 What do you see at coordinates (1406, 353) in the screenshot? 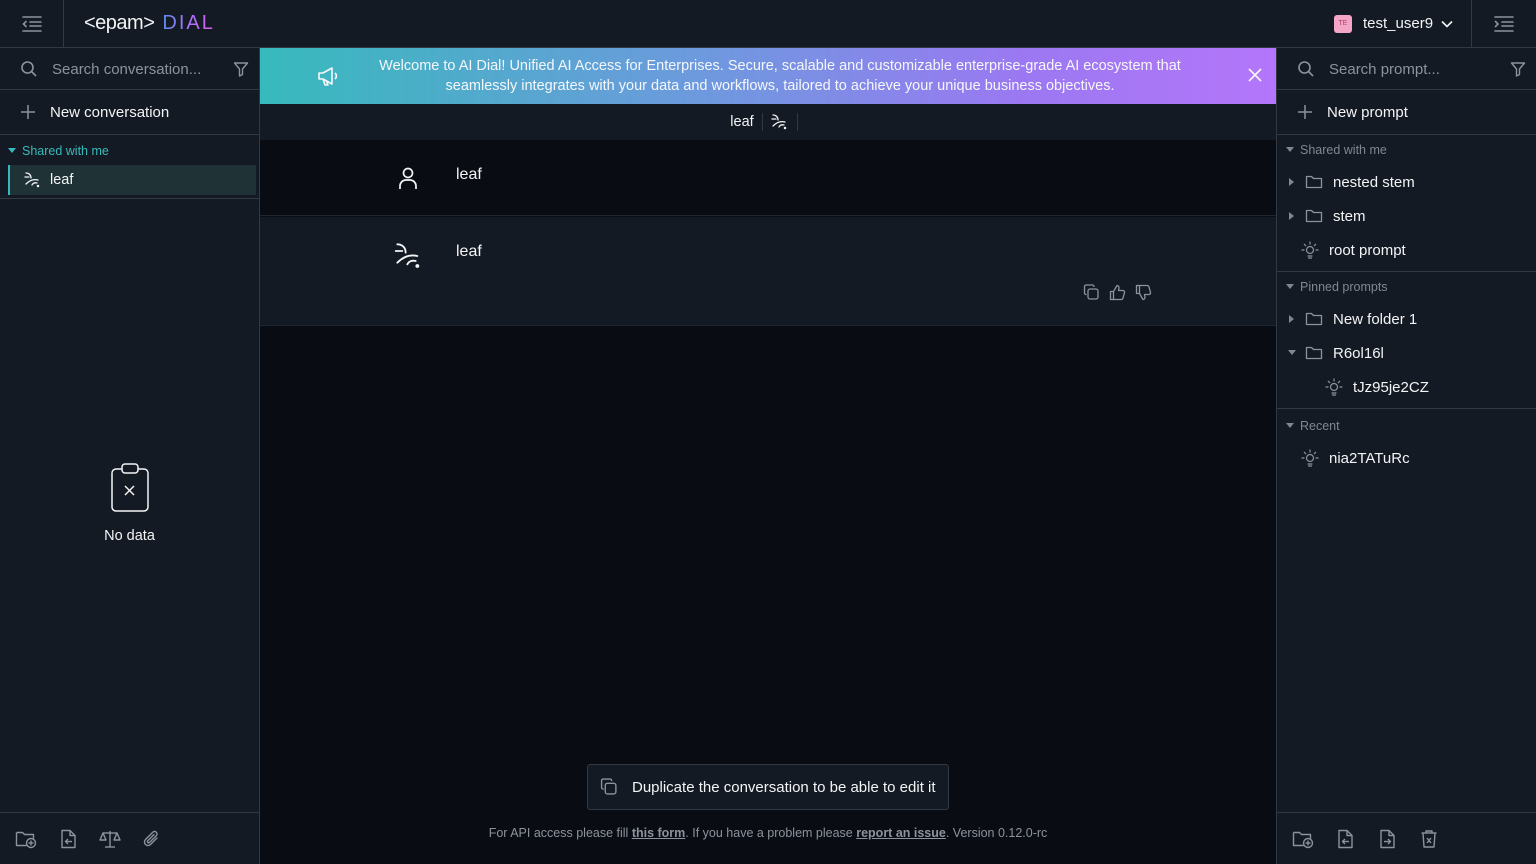
I see `folder-item: R6ol16l` at bounding box center [1406, 353].